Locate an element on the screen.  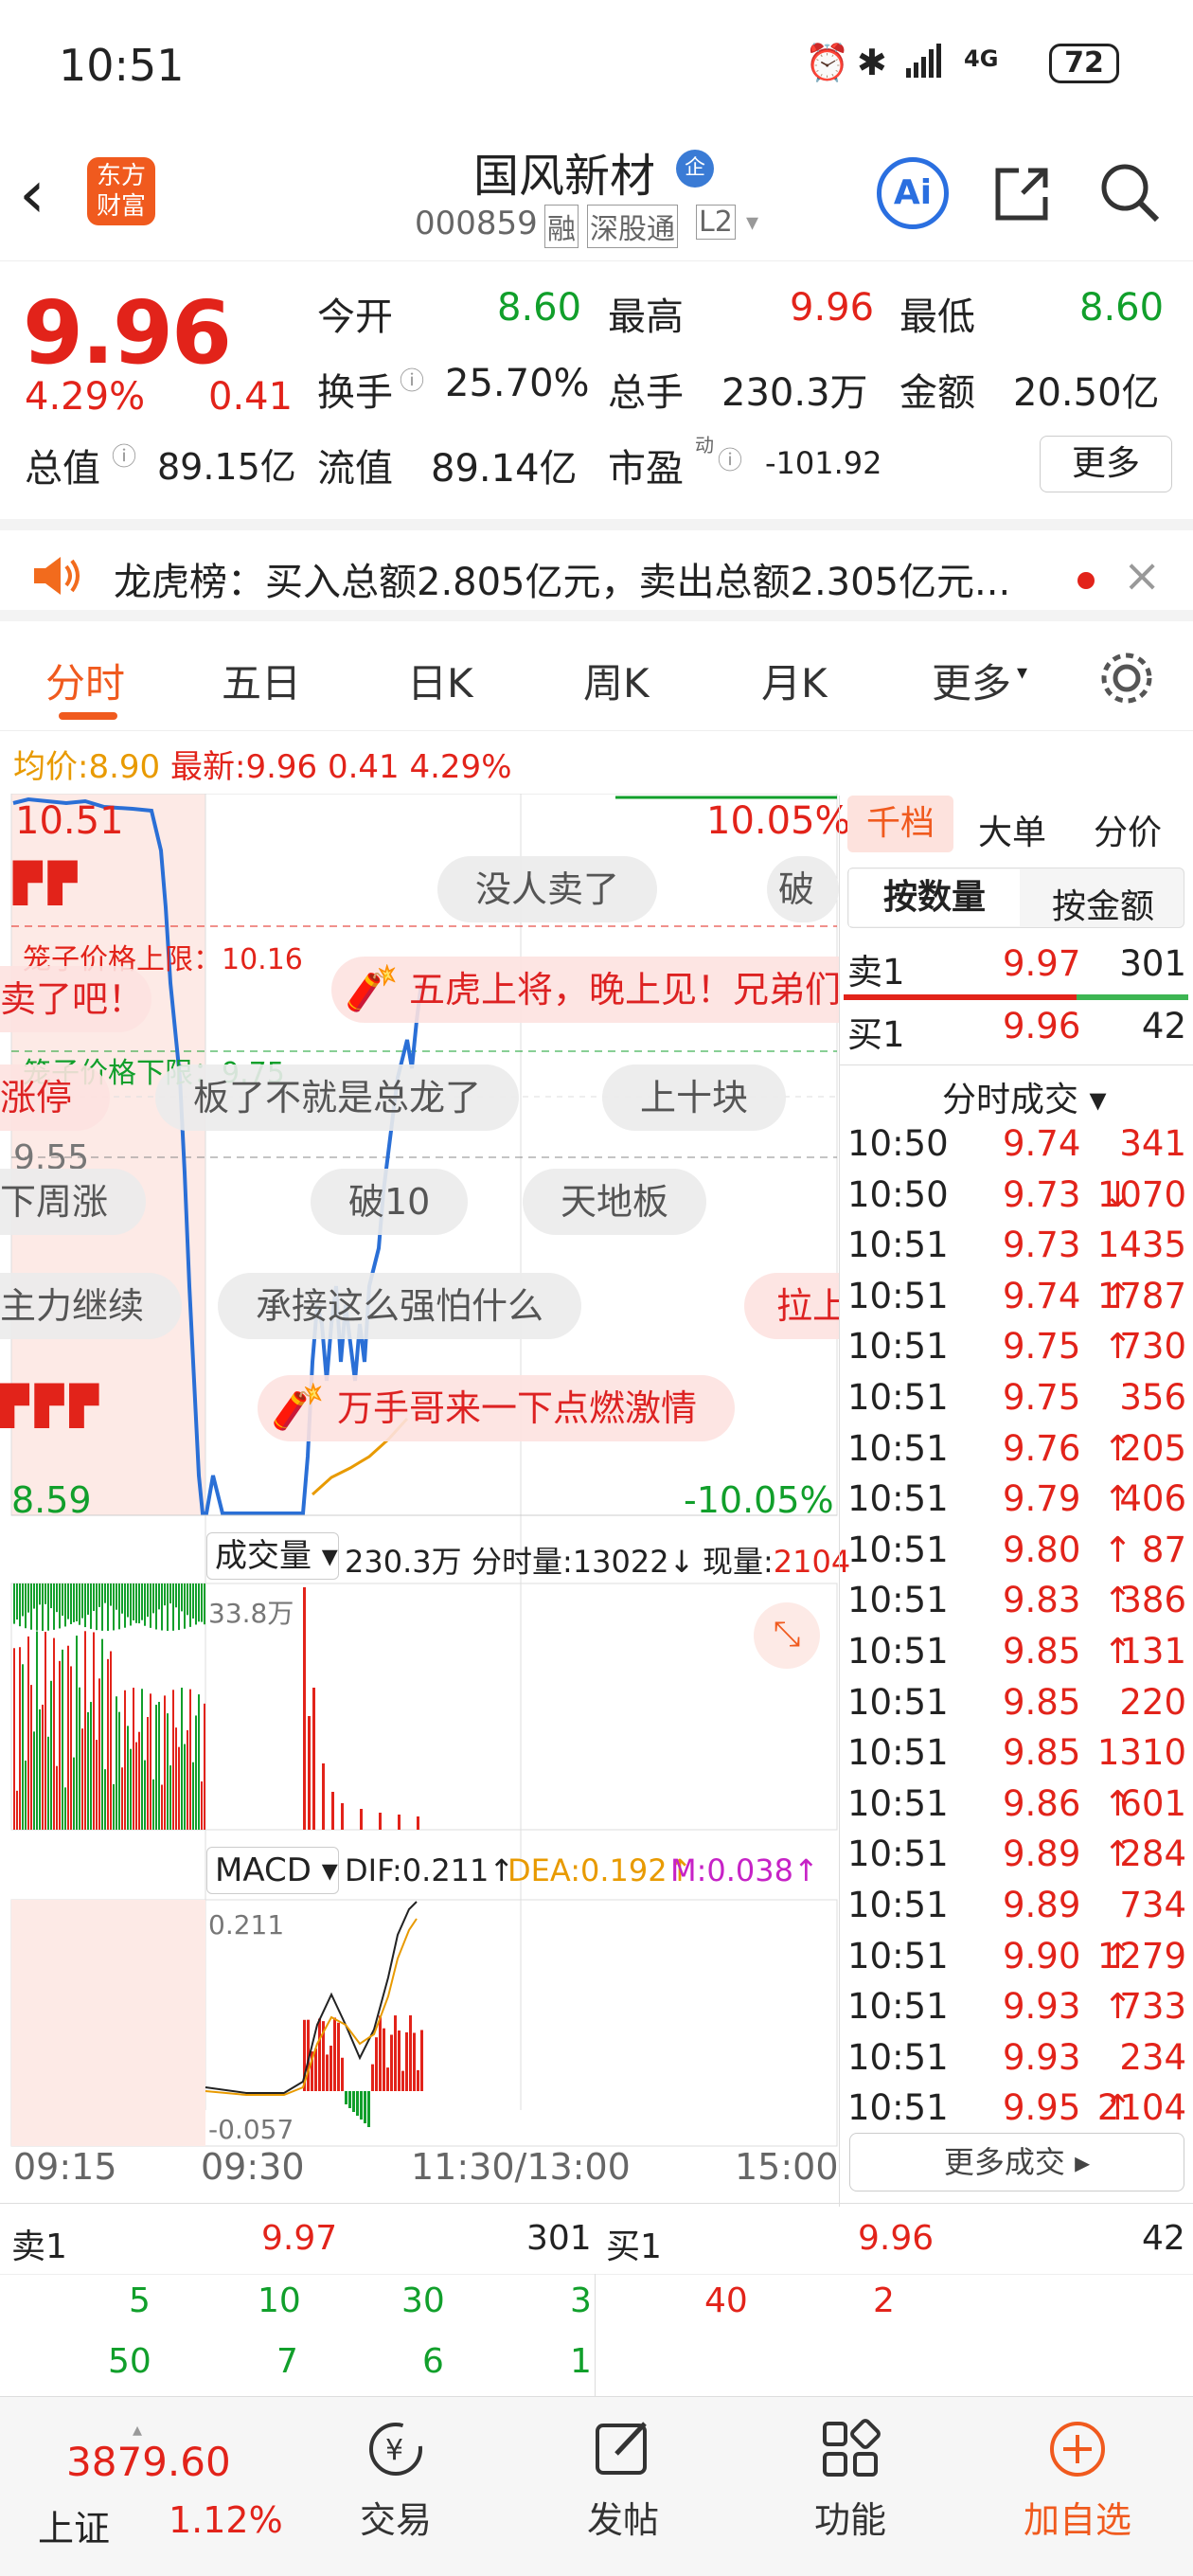
tag-margin: 融 is located at coordinates (561, 226).